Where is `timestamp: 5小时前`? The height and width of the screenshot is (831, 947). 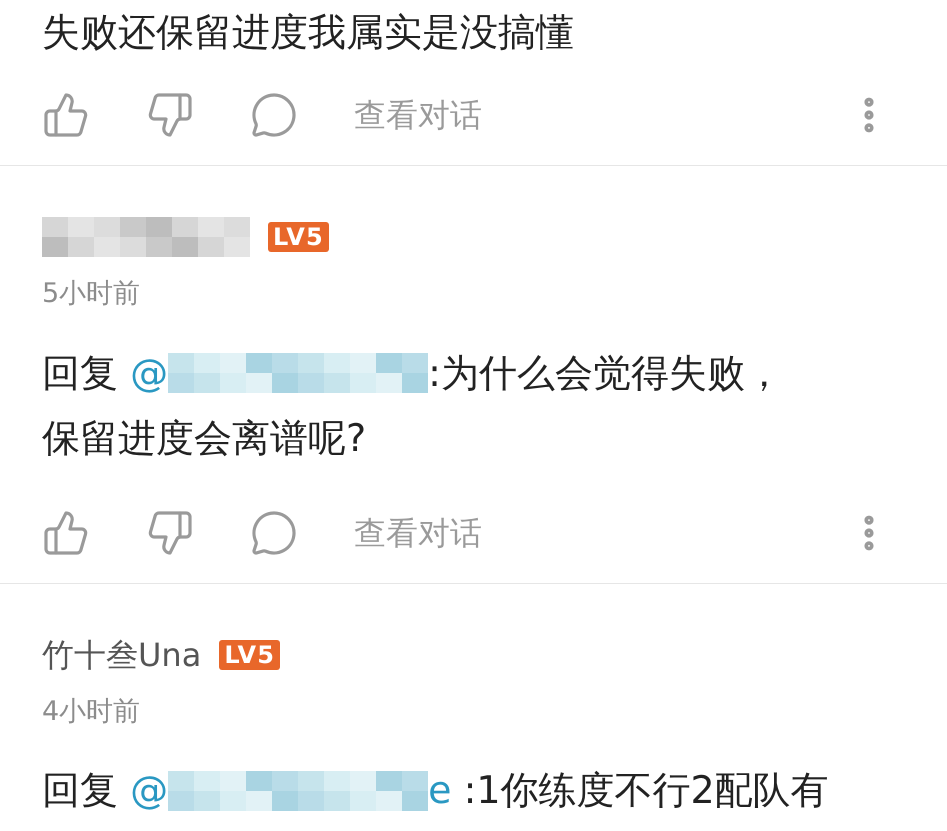
timestamp: 5小时前 is located at coordinates (91, 294).